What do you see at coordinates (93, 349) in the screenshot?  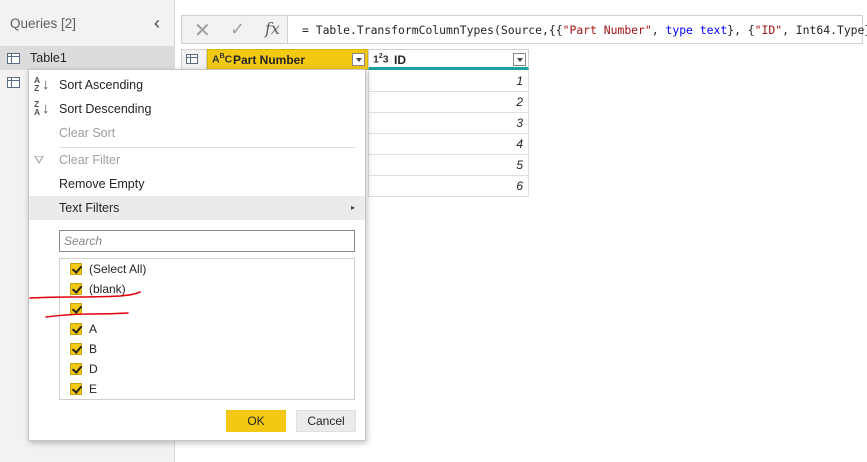 I see `filter-value-label: B` at bounding box center [93, 349].